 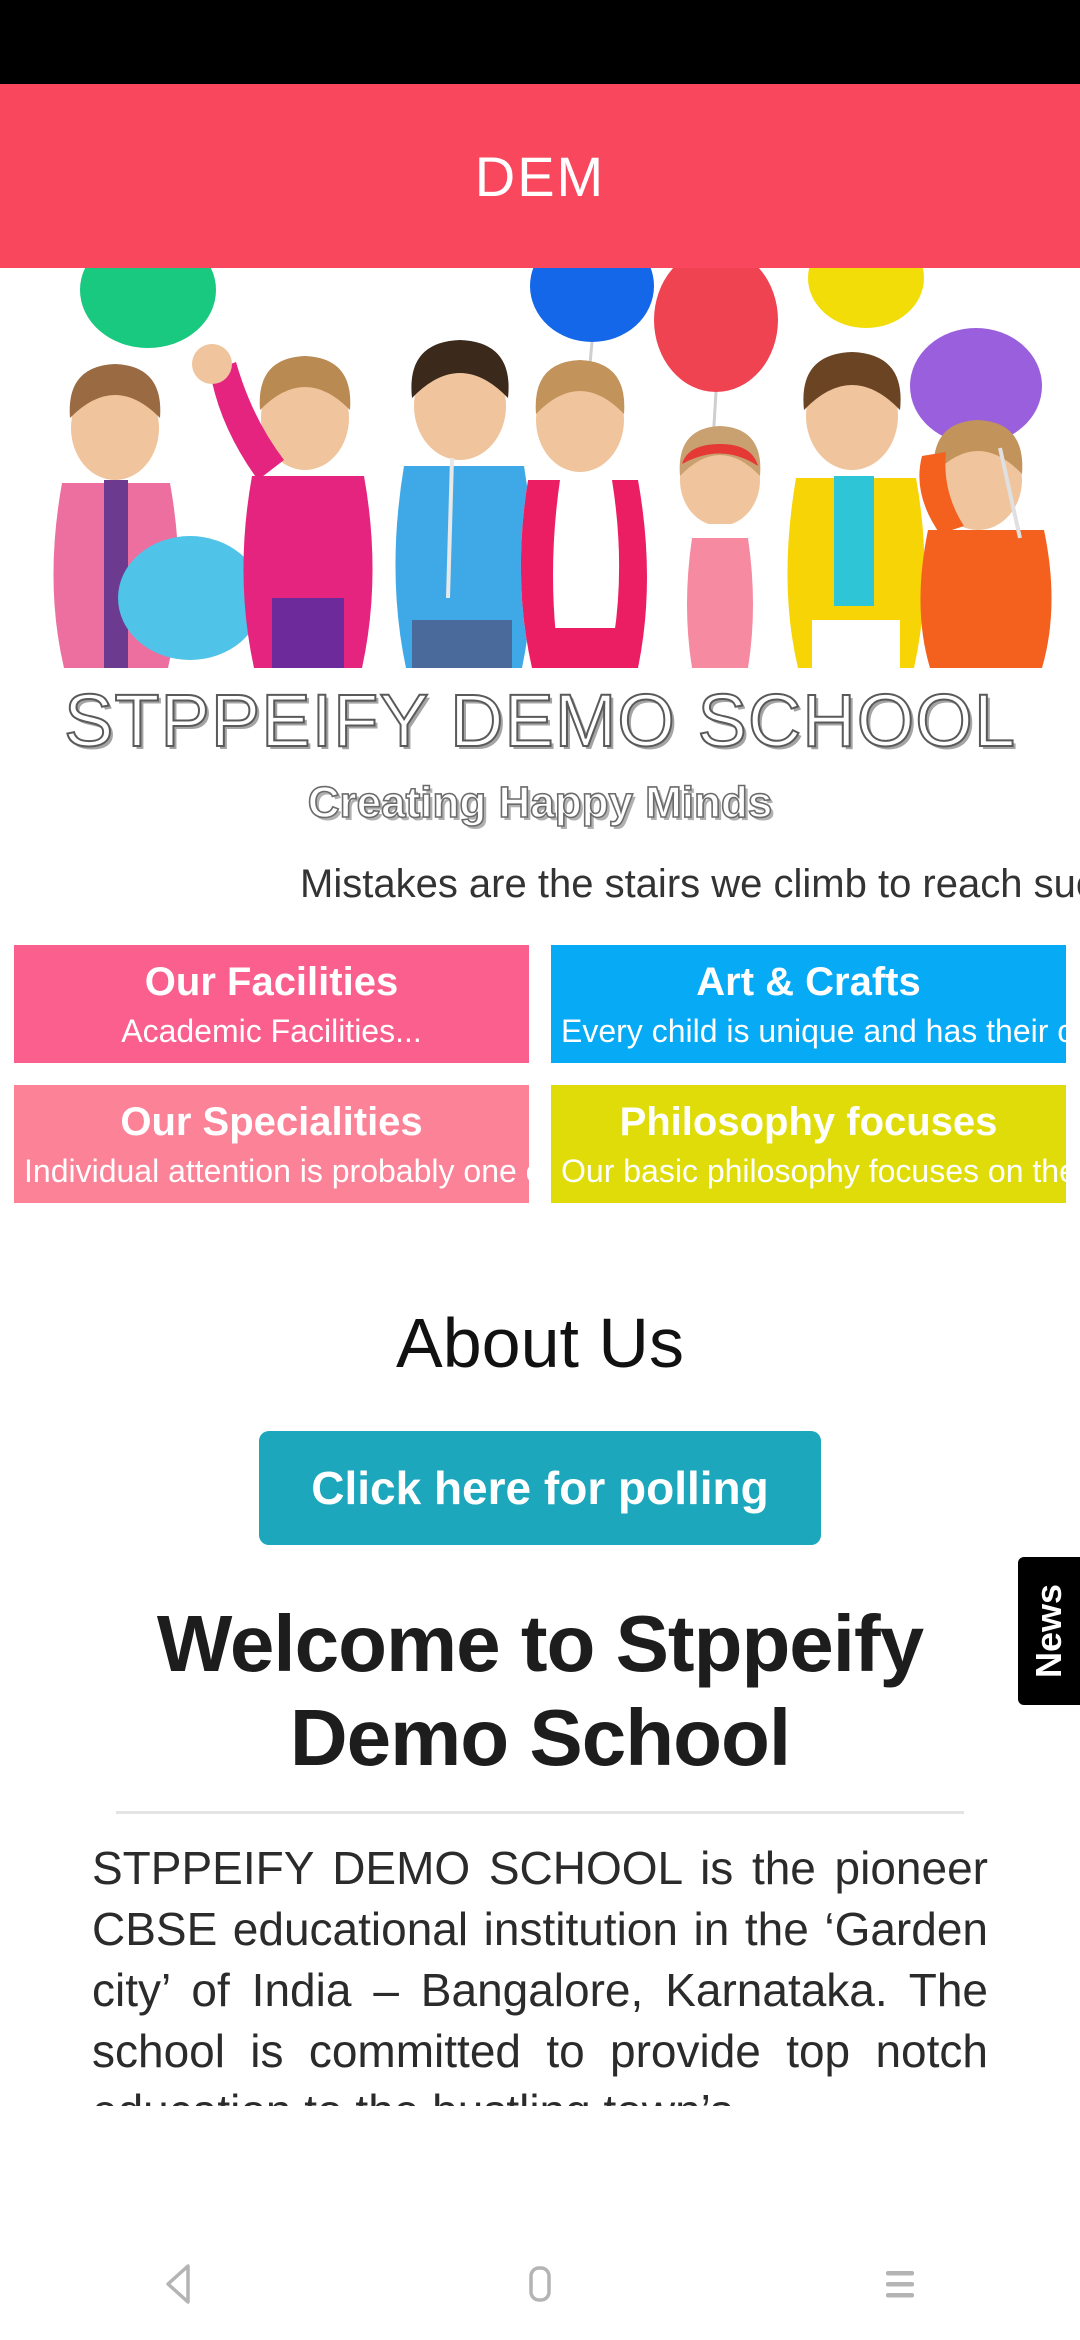 What do you see at coordinates (540, 1342) in the screenshot?
I see `about-us-heading: About Us` at bounding box center [540, 1342].